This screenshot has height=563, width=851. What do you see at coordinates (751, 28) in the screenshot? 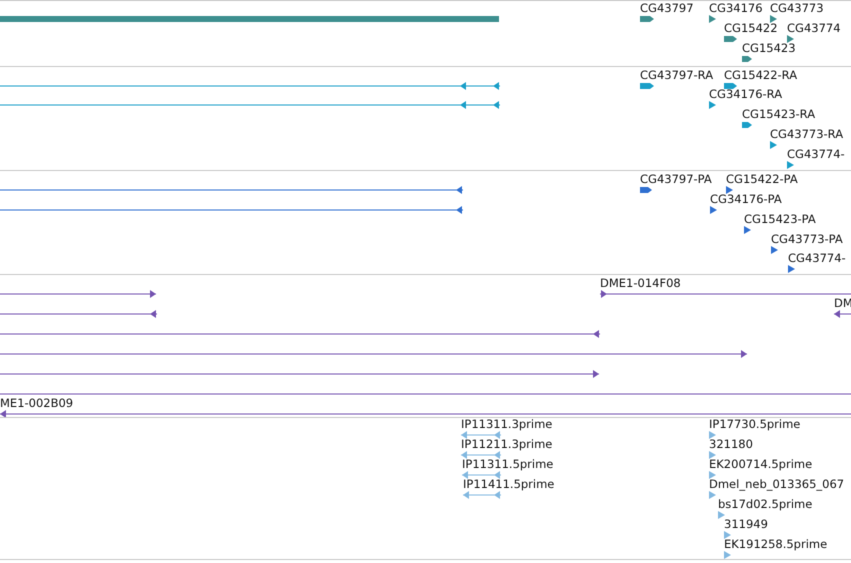
I see `feature-label: CG15422` at bounding box center [751, 28].